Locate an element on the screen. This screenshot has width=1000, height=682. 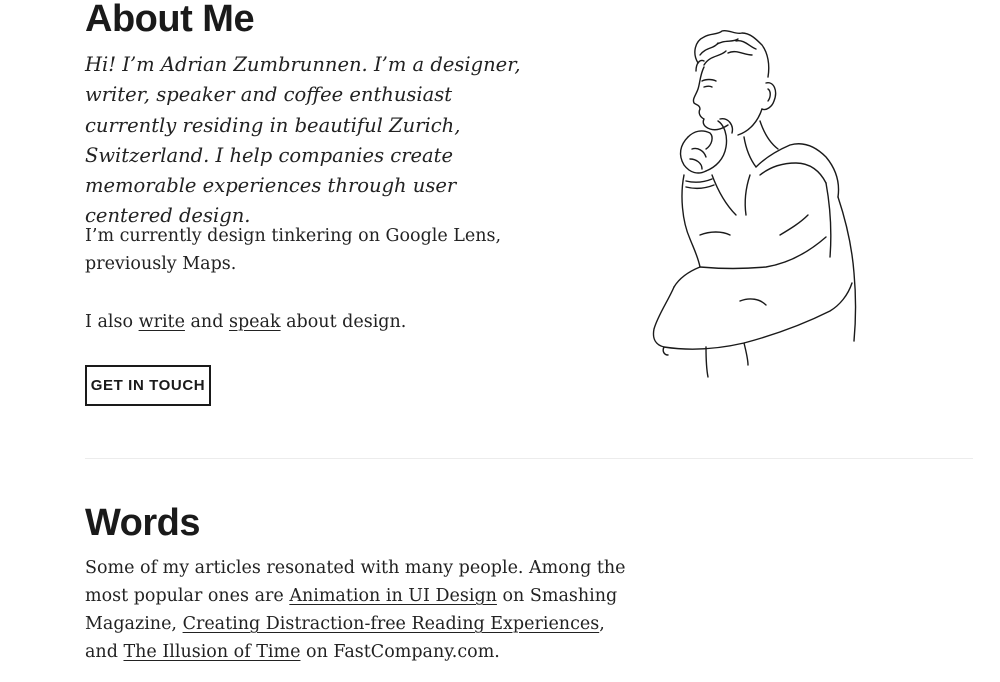
thinking-man-icon is located at coordinates (754, 203).